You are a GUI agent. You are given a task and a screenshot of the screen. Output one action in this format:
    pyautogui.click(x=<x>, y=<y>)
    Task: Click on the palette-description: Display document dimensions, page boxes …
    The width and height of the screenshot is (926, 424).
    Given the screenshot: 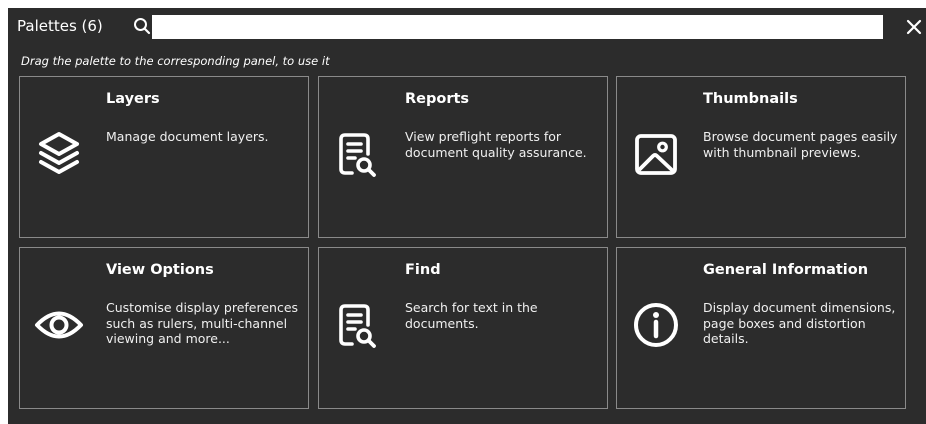 What is the action you would take?
    pyautogui.click(x=799, y=323)
    